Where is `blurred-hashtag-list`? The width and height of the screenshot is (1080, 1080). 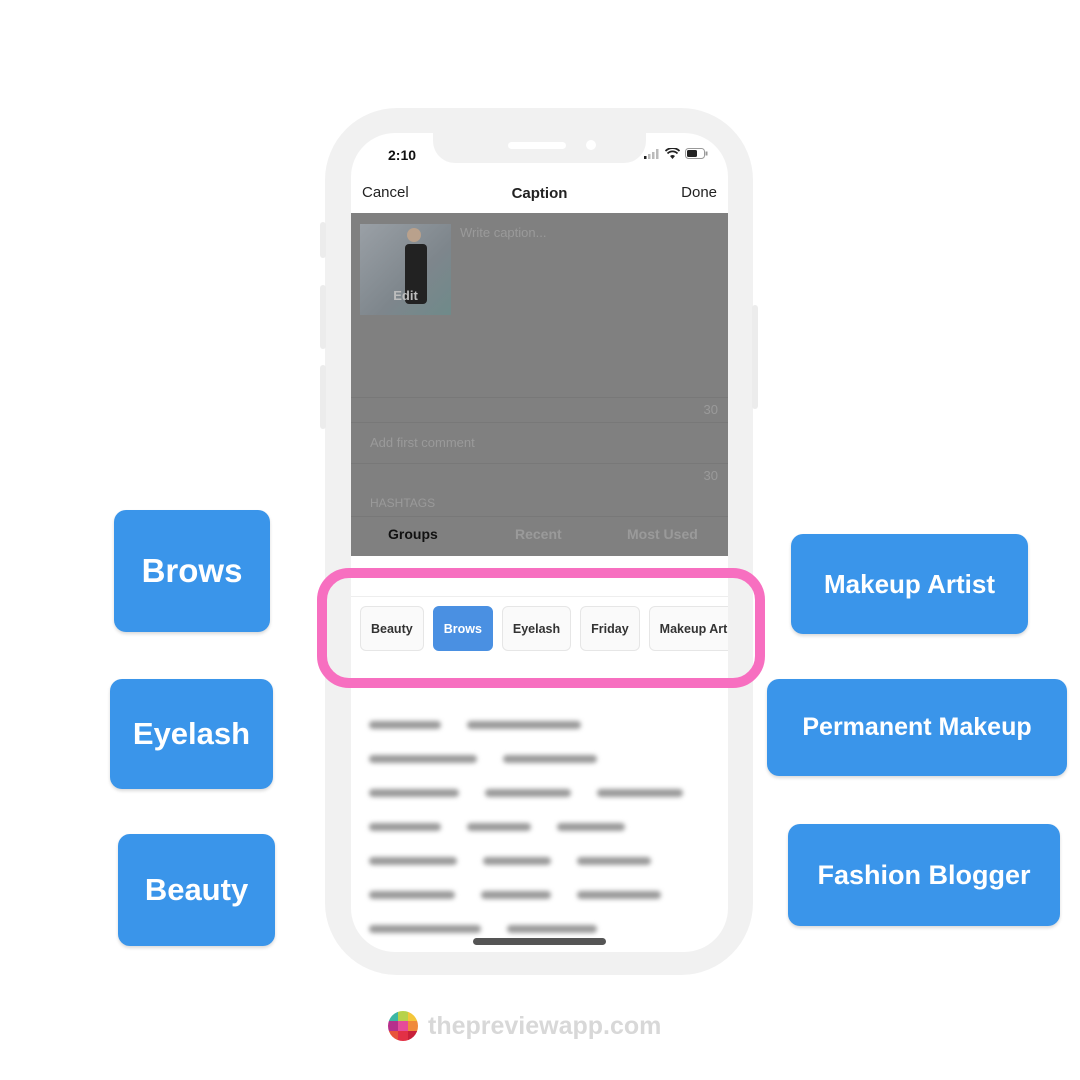
blurred-hashtag-list is located at coordinates (526, 827).